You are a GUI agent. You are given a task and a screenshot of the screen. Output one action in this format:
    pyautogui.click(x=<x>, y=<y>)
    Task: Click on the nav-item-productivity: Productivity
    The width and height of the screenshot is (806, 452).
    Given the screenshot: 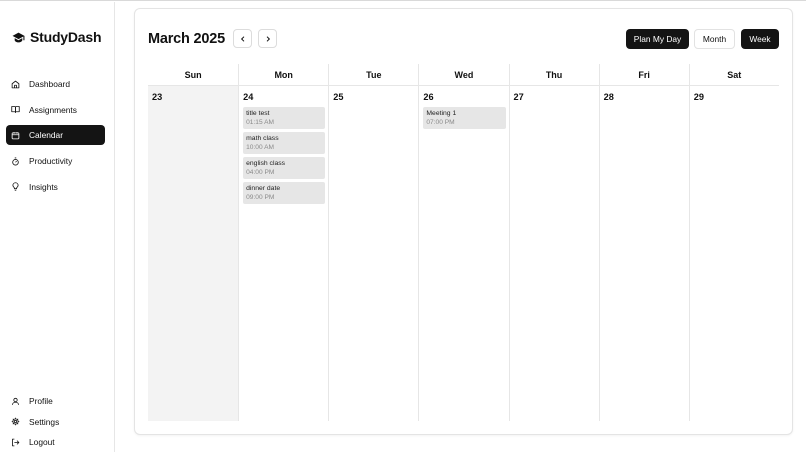 What is the action you would take?
    pyautogui.click(x=55, y=161)
    